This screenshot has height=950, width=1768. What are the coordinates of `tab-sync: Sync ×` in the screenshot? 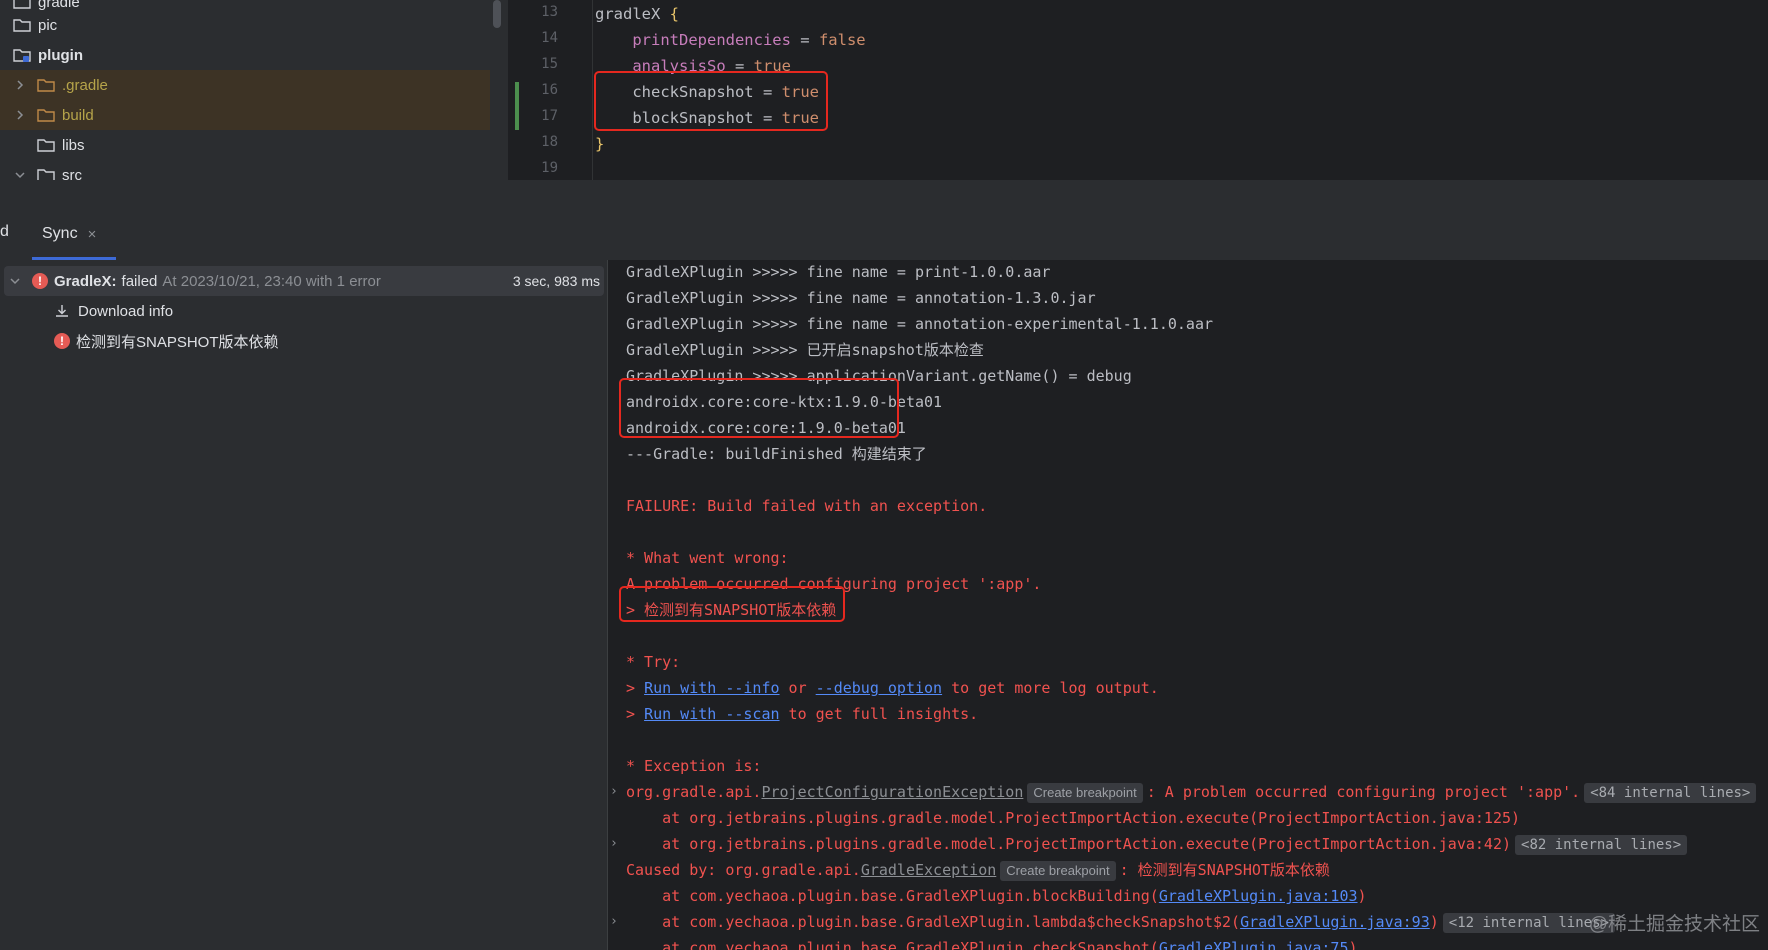 It's located at (69, 234).